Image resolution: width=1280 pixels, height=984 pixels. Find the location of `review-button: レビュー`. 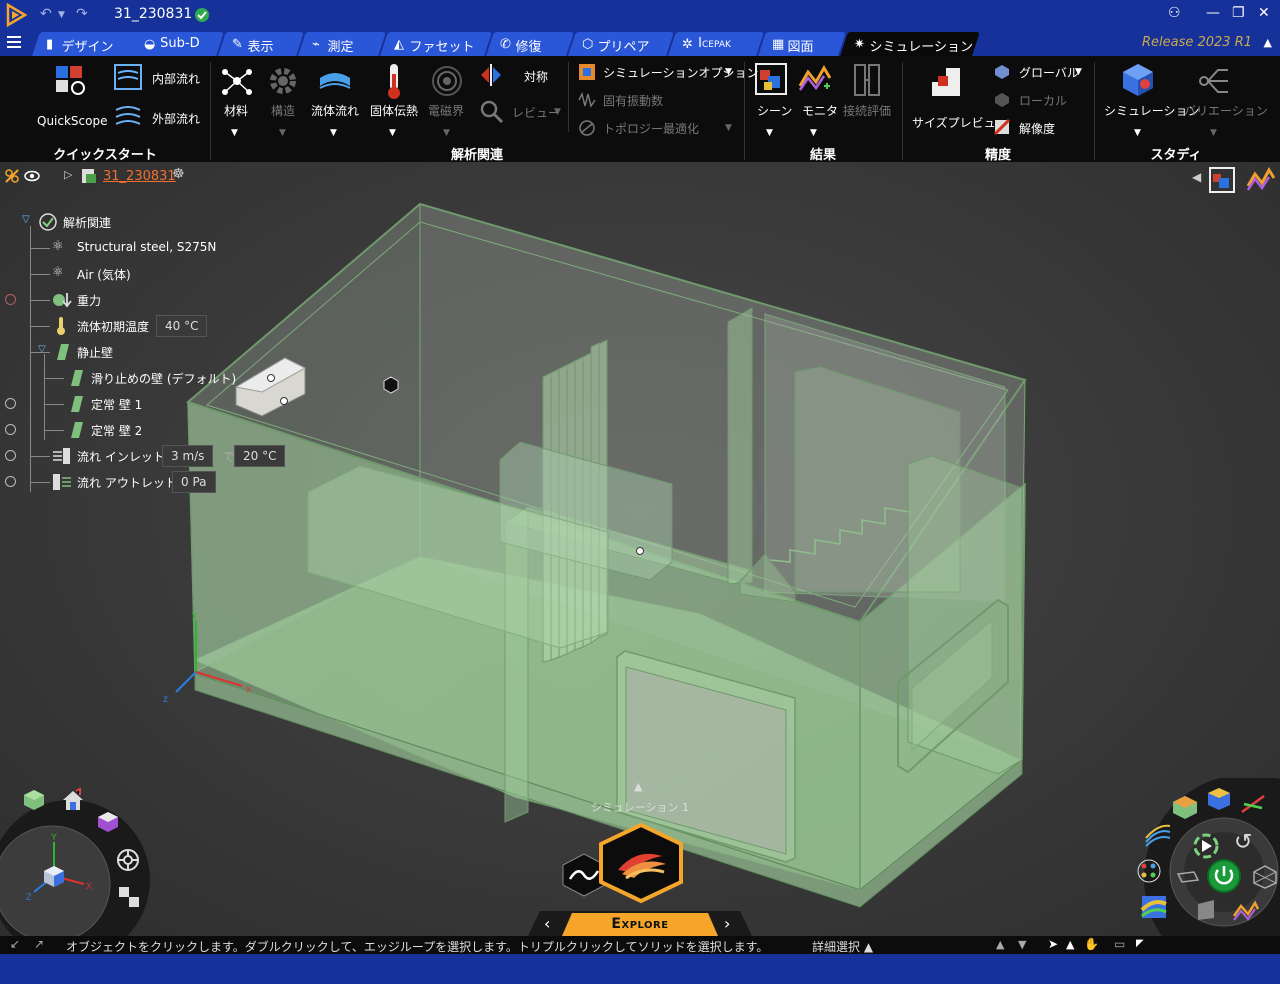

review-button: レビュー is located at coordinates (536, 112).